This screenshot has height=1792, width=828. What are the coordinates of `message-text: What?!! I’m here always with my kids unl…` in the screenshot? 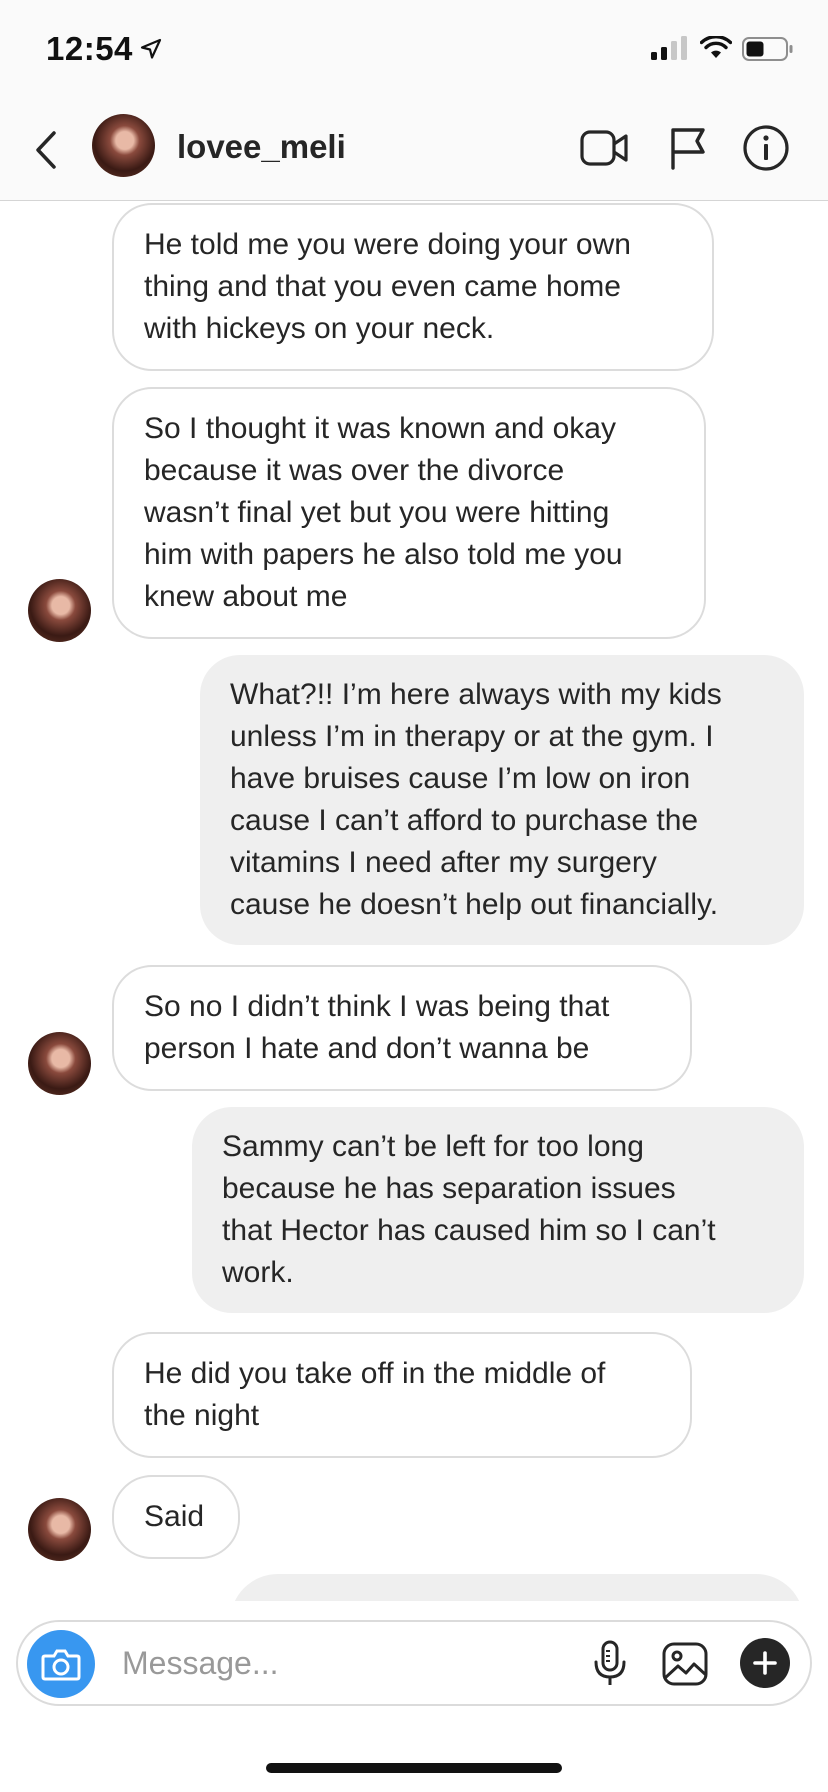 It's located at (476, 799).